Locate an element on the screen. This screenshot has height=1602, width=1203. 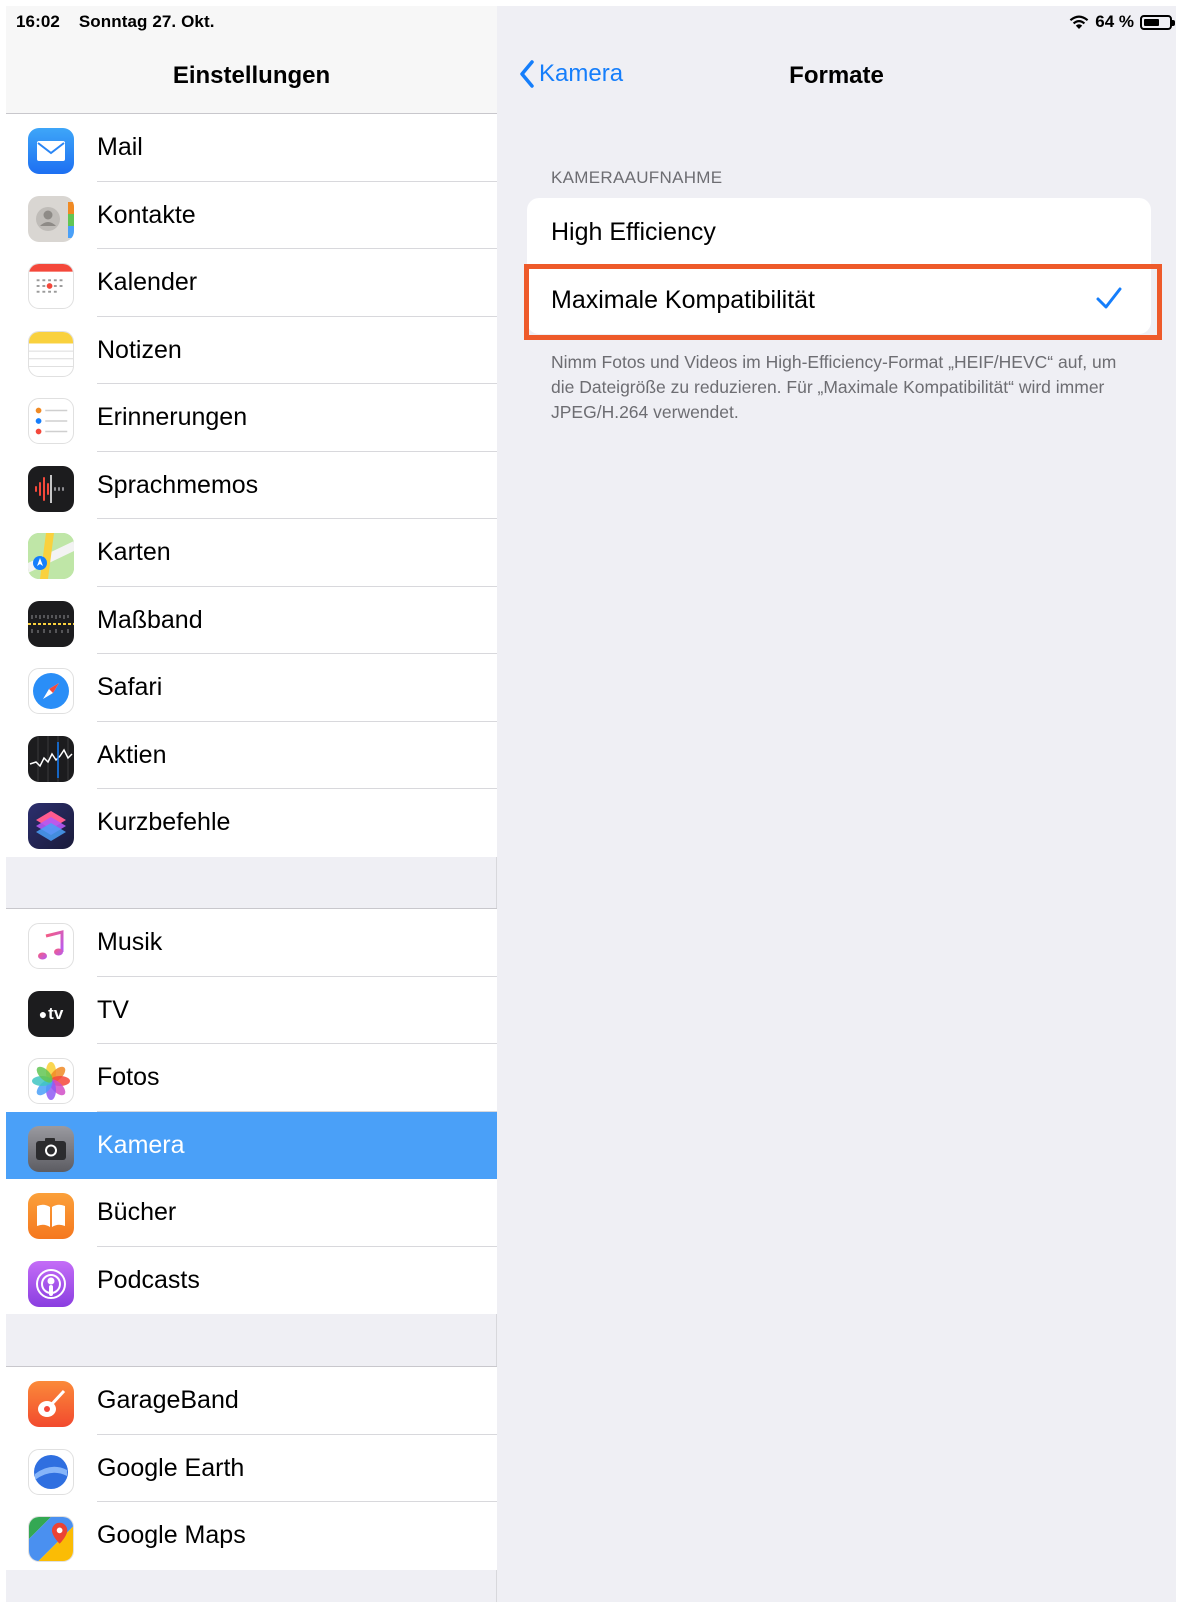
checkmark-icon is located at coordinates (1109, 298).